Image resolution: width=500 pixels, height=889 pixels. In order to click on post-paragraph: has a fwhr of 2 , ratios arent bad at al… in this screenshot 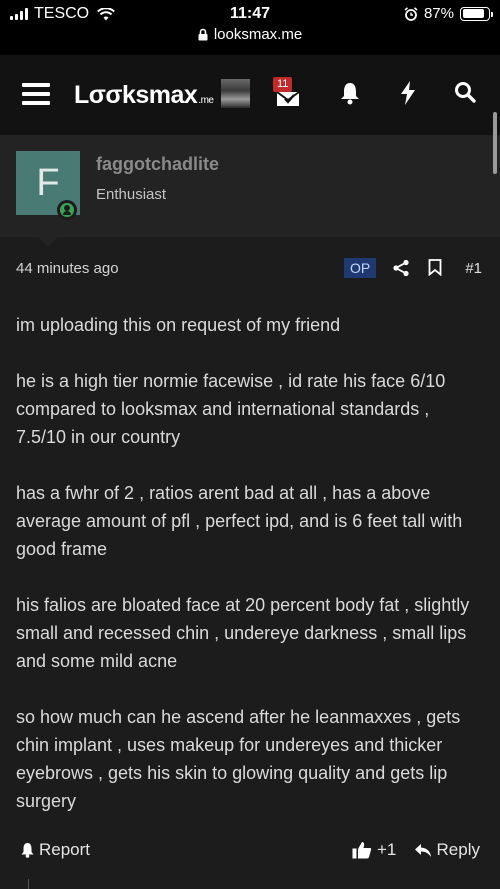, I will do `click(239, 521)`.